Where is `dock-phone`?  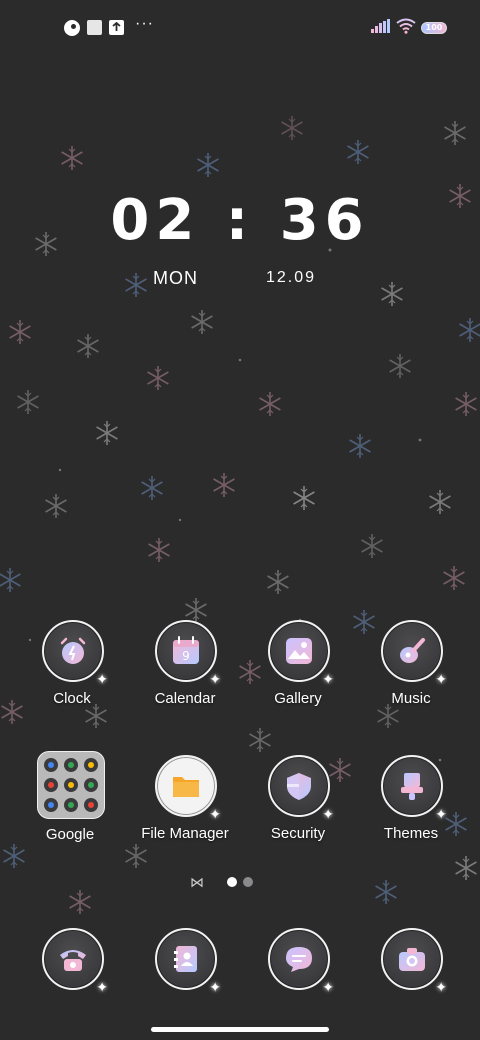
dock-phone is located at coordinates (72, 983).